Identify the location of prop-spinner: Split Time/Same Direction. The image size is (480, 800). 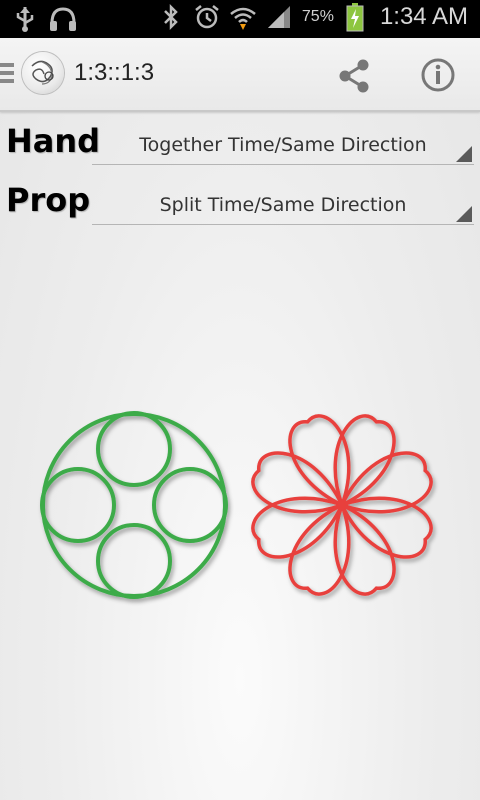
(283, 204).